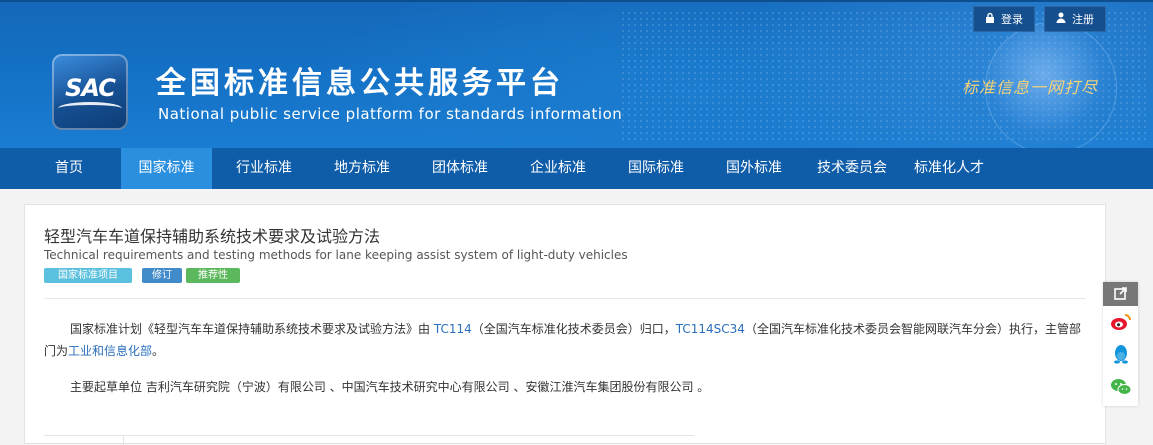 The height and width of the screenshot is (445, 1153). I want to click on standard-title-cn: 轻型汽车车道保持辅助系统技术要求及试验方法, so click(212, 236).